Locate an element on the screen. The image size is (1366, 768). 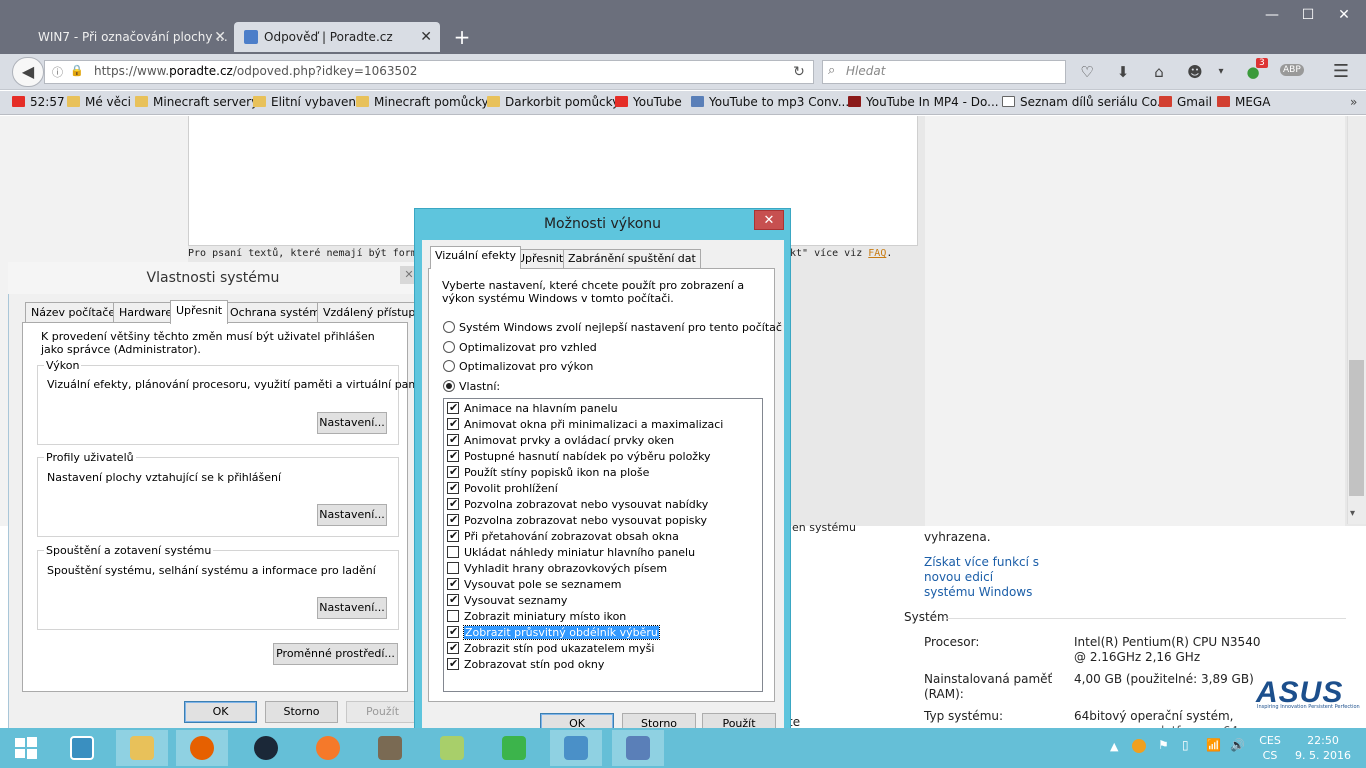
bookmark-item: Elitní vybavení is located at coordinates (306, 102).